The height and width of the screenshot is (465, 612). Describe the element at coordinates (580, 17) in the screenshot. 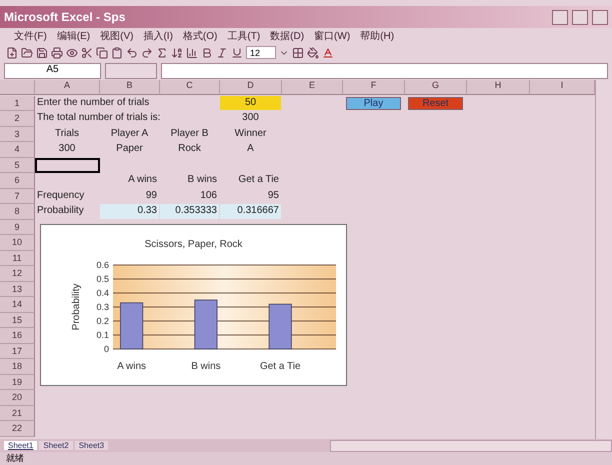

I see `maximize-button` at that location.